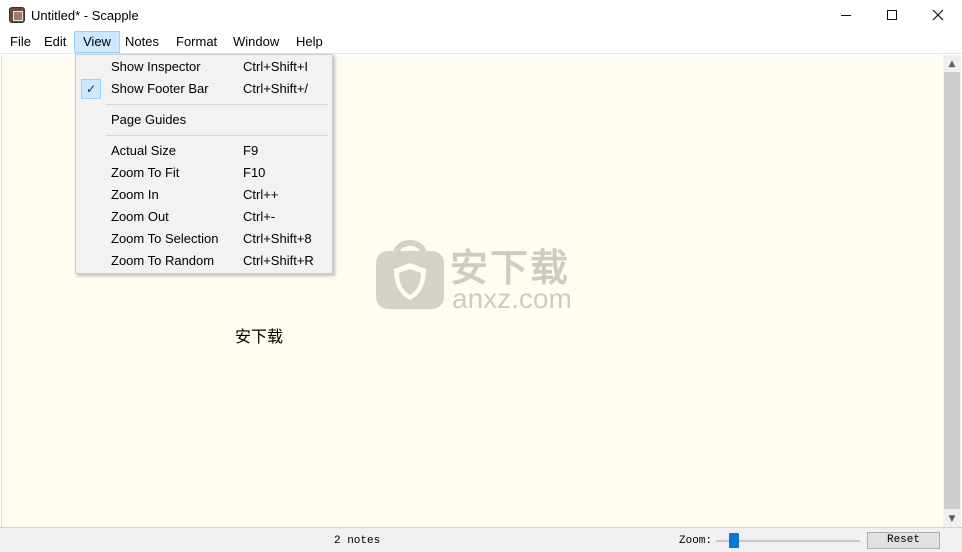 The height and width of the screenshot is (552, 962). I want to click on menu-item-shortcut: Ctrl+Shift+I, so click(276, 66).